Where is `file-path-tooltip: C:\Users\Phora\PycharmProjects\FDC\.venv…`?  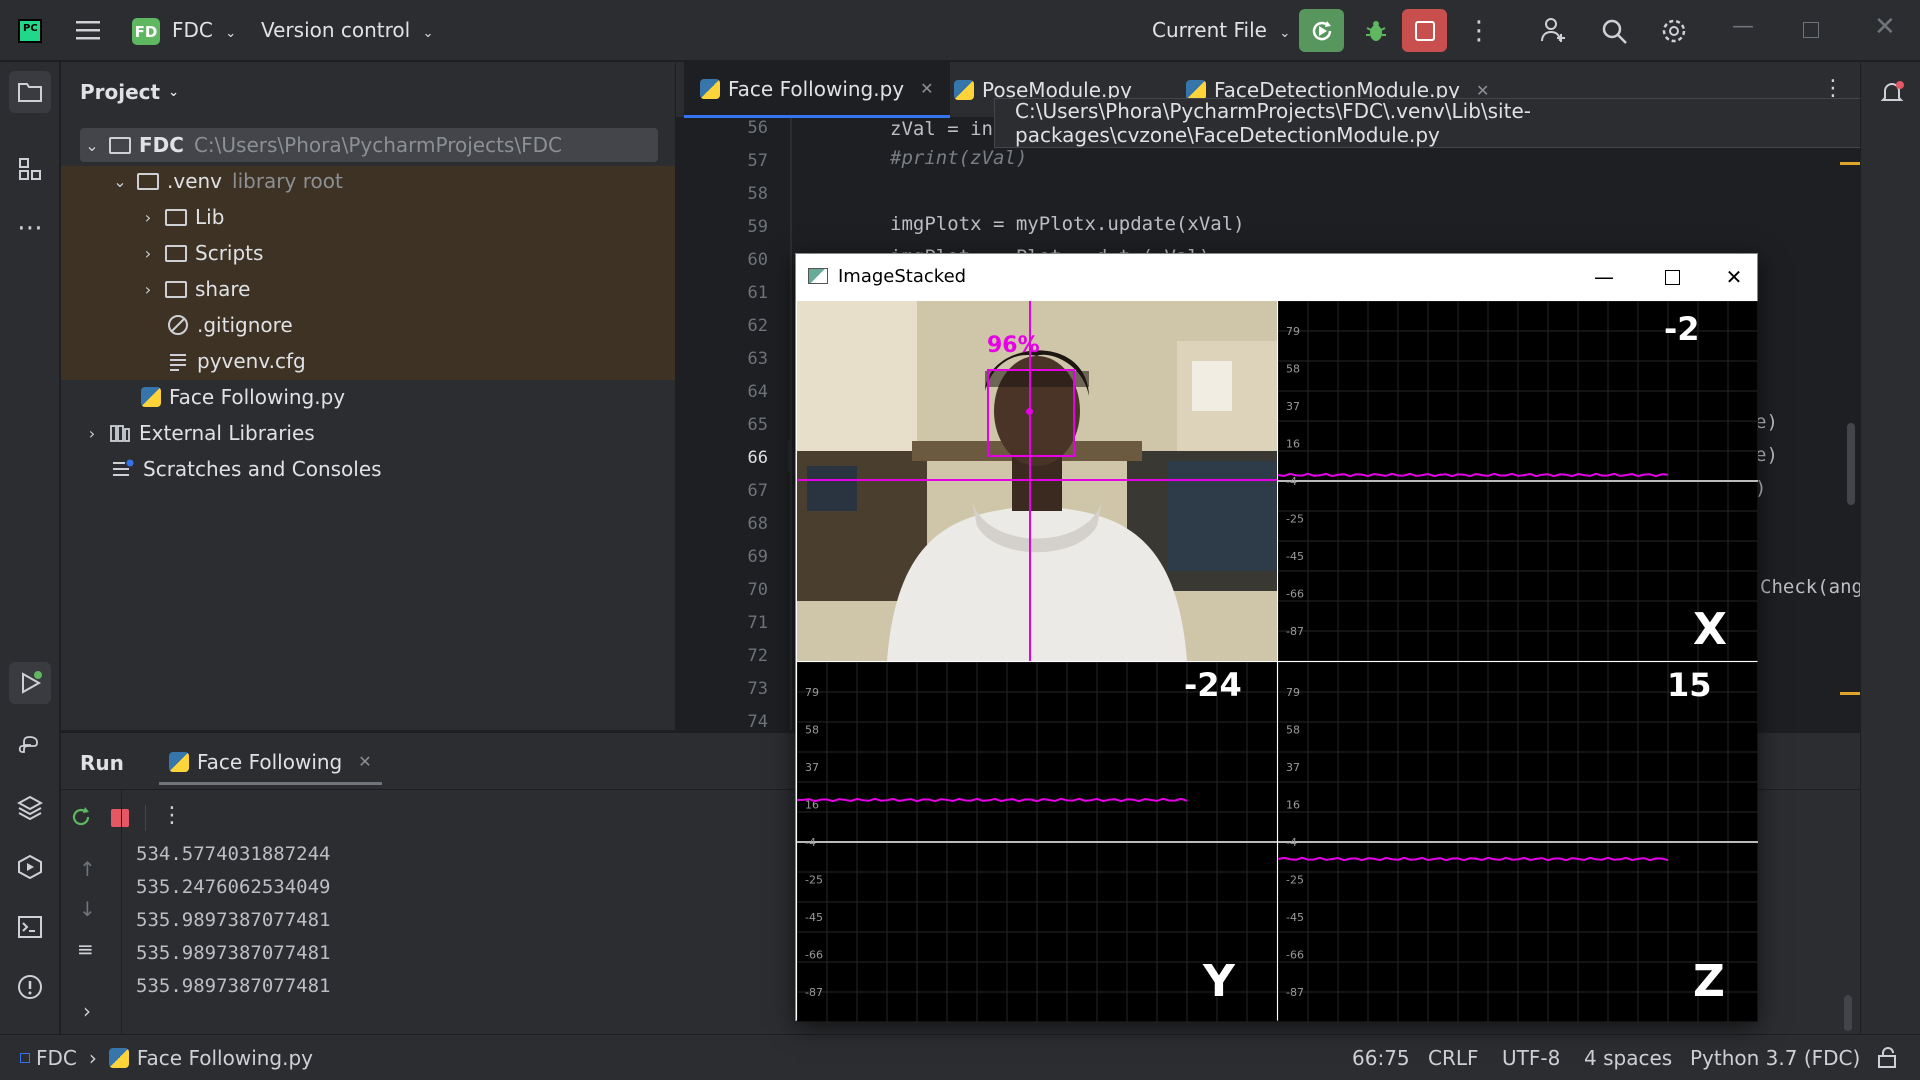 file-path-tooltip: C:\Users\Phora\PycharmProjects\FDC\.venv… is located at coordinates (1450, 123).